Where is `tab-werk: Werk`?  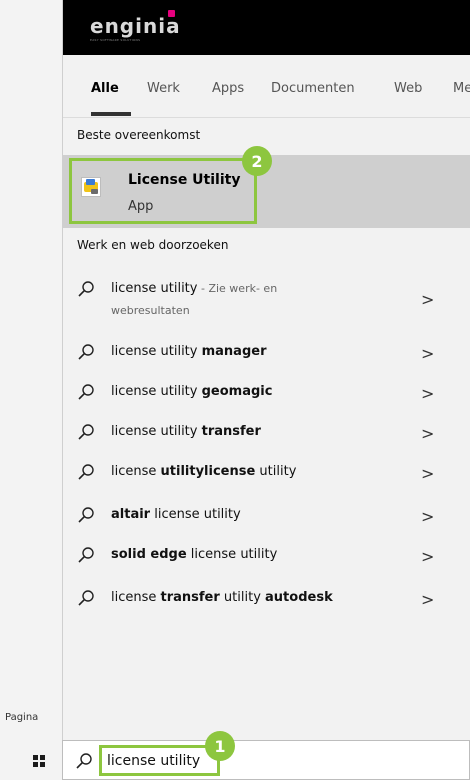
tab-werk: Werk is located at coordinates (163, 88).